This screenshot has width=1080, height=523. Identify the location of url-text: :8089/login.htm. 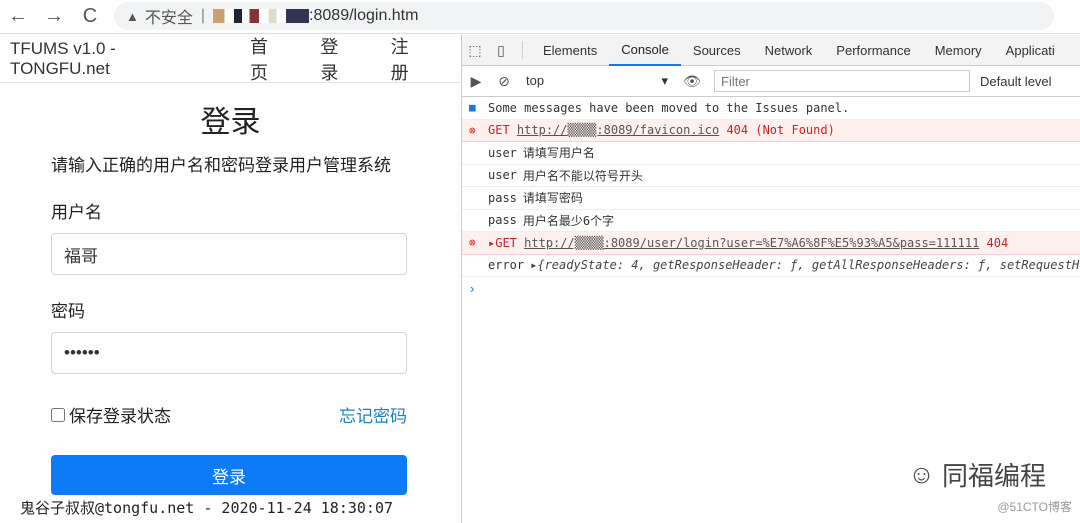
(364, 15).